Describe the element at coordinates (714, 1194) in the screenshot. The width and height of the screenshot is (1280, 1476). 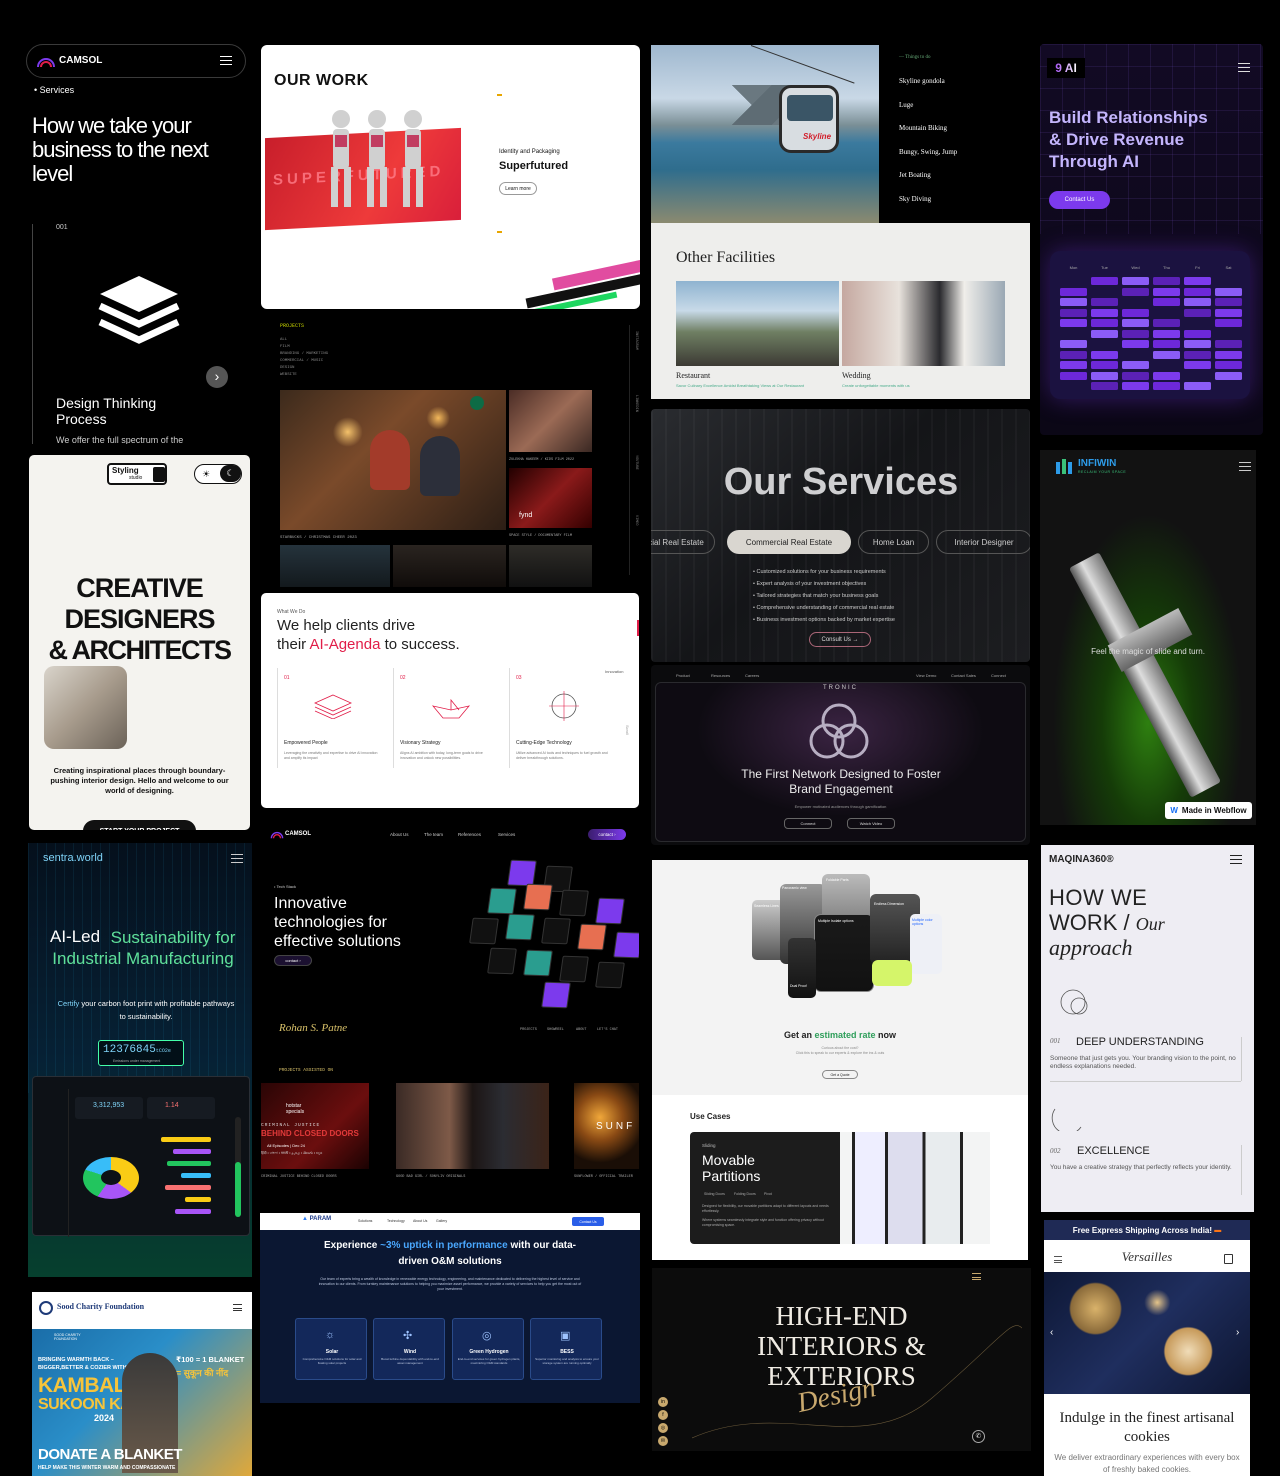
I see `uc-tab-0: Sliding Doors` at that location.